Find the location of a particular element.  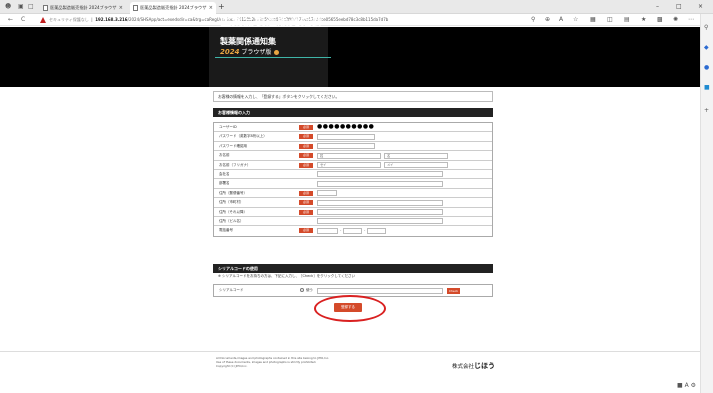

company-name: じほう is located at coordinates (485, 366).